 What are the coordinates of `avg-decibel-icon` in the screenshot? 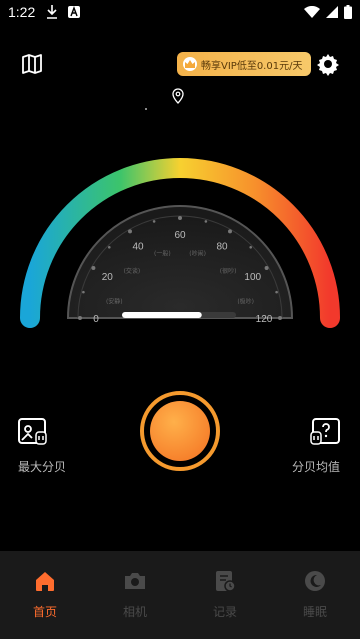 It's located at (325, 431).